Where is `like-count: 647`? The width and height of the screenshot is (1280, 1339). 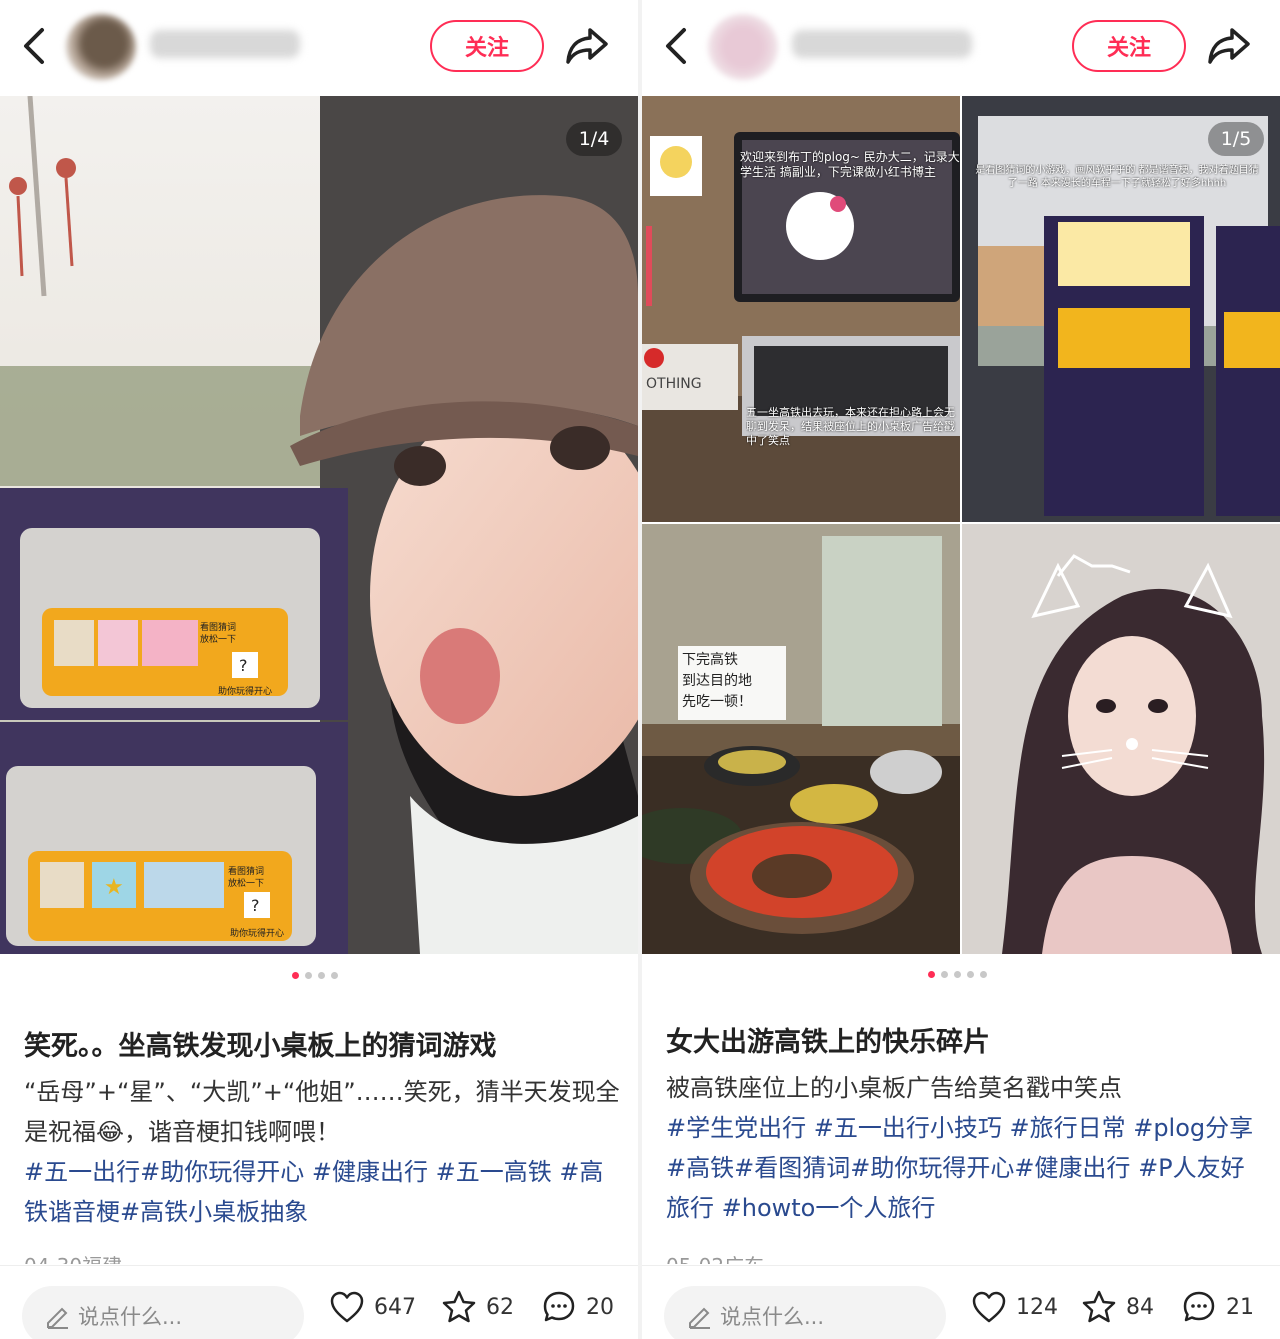 like-count: 647 is located at coordinates (395, 1307).